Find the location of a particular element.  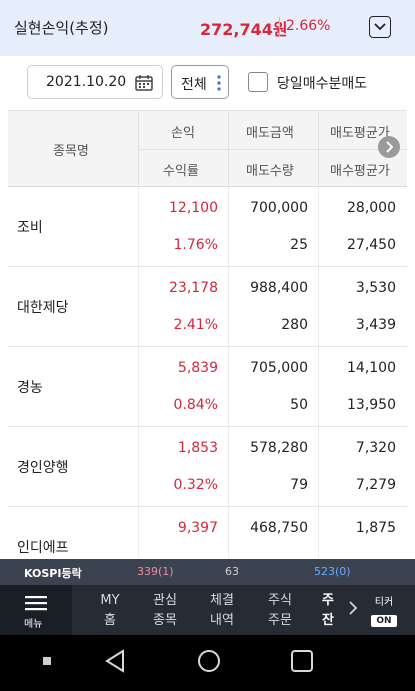

sell-qty-value: 79 is located at coordinates (299, 485).